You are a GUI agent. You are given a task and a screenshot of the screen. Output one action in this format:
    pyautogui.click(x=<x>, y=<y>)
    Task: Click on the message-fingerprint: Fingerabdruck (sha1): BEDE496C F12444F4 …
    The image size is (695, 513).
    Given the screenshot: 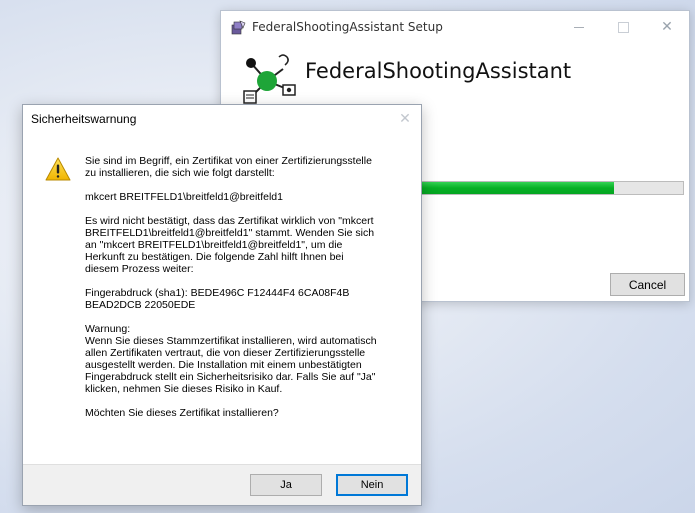 What is the action you would take?
    pyautogui.click(x=217, y=299)
    